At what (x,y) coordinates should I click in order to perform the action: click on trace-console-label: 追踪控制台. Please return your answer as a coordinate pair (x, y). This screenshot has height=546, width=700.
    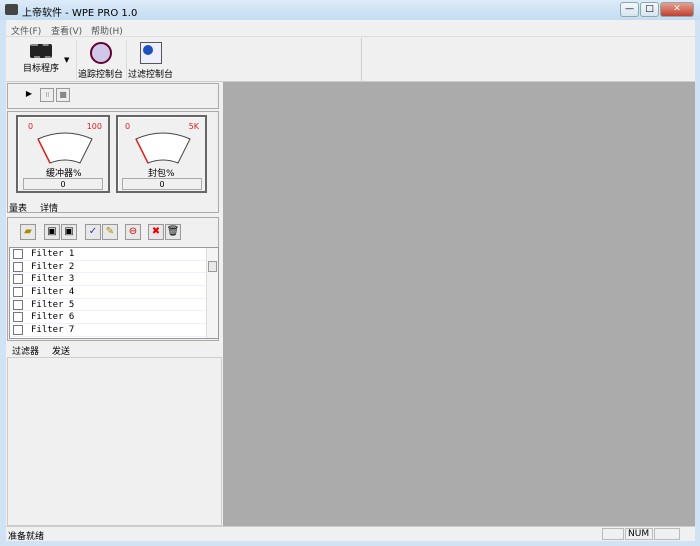
    Looking at the image, I should click on (100, 75).